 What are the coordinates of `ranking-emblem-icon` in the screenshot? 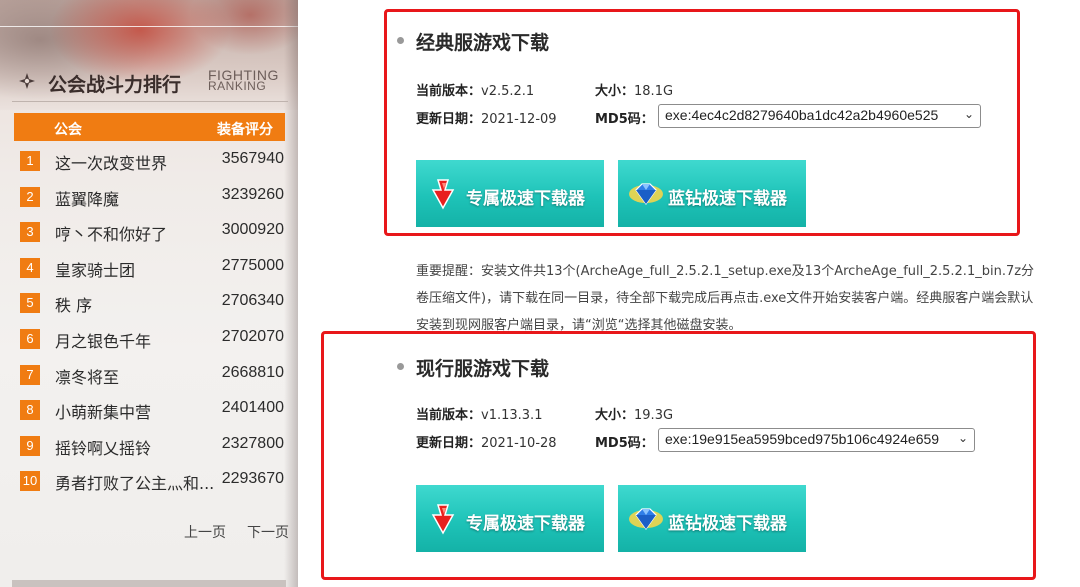 It's located at (27, 81).